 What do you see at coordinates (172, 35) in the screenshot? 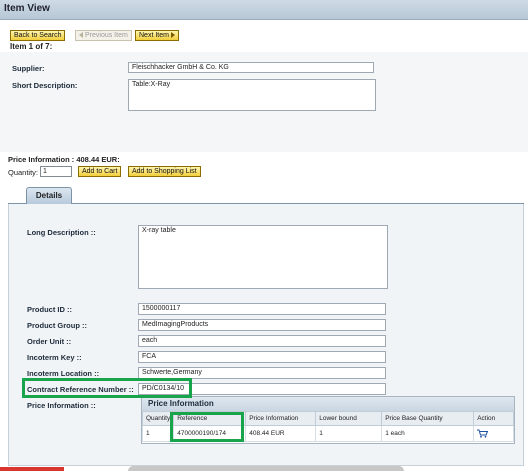
I see `chevron-right-icon` at bounding box center [172, 35].